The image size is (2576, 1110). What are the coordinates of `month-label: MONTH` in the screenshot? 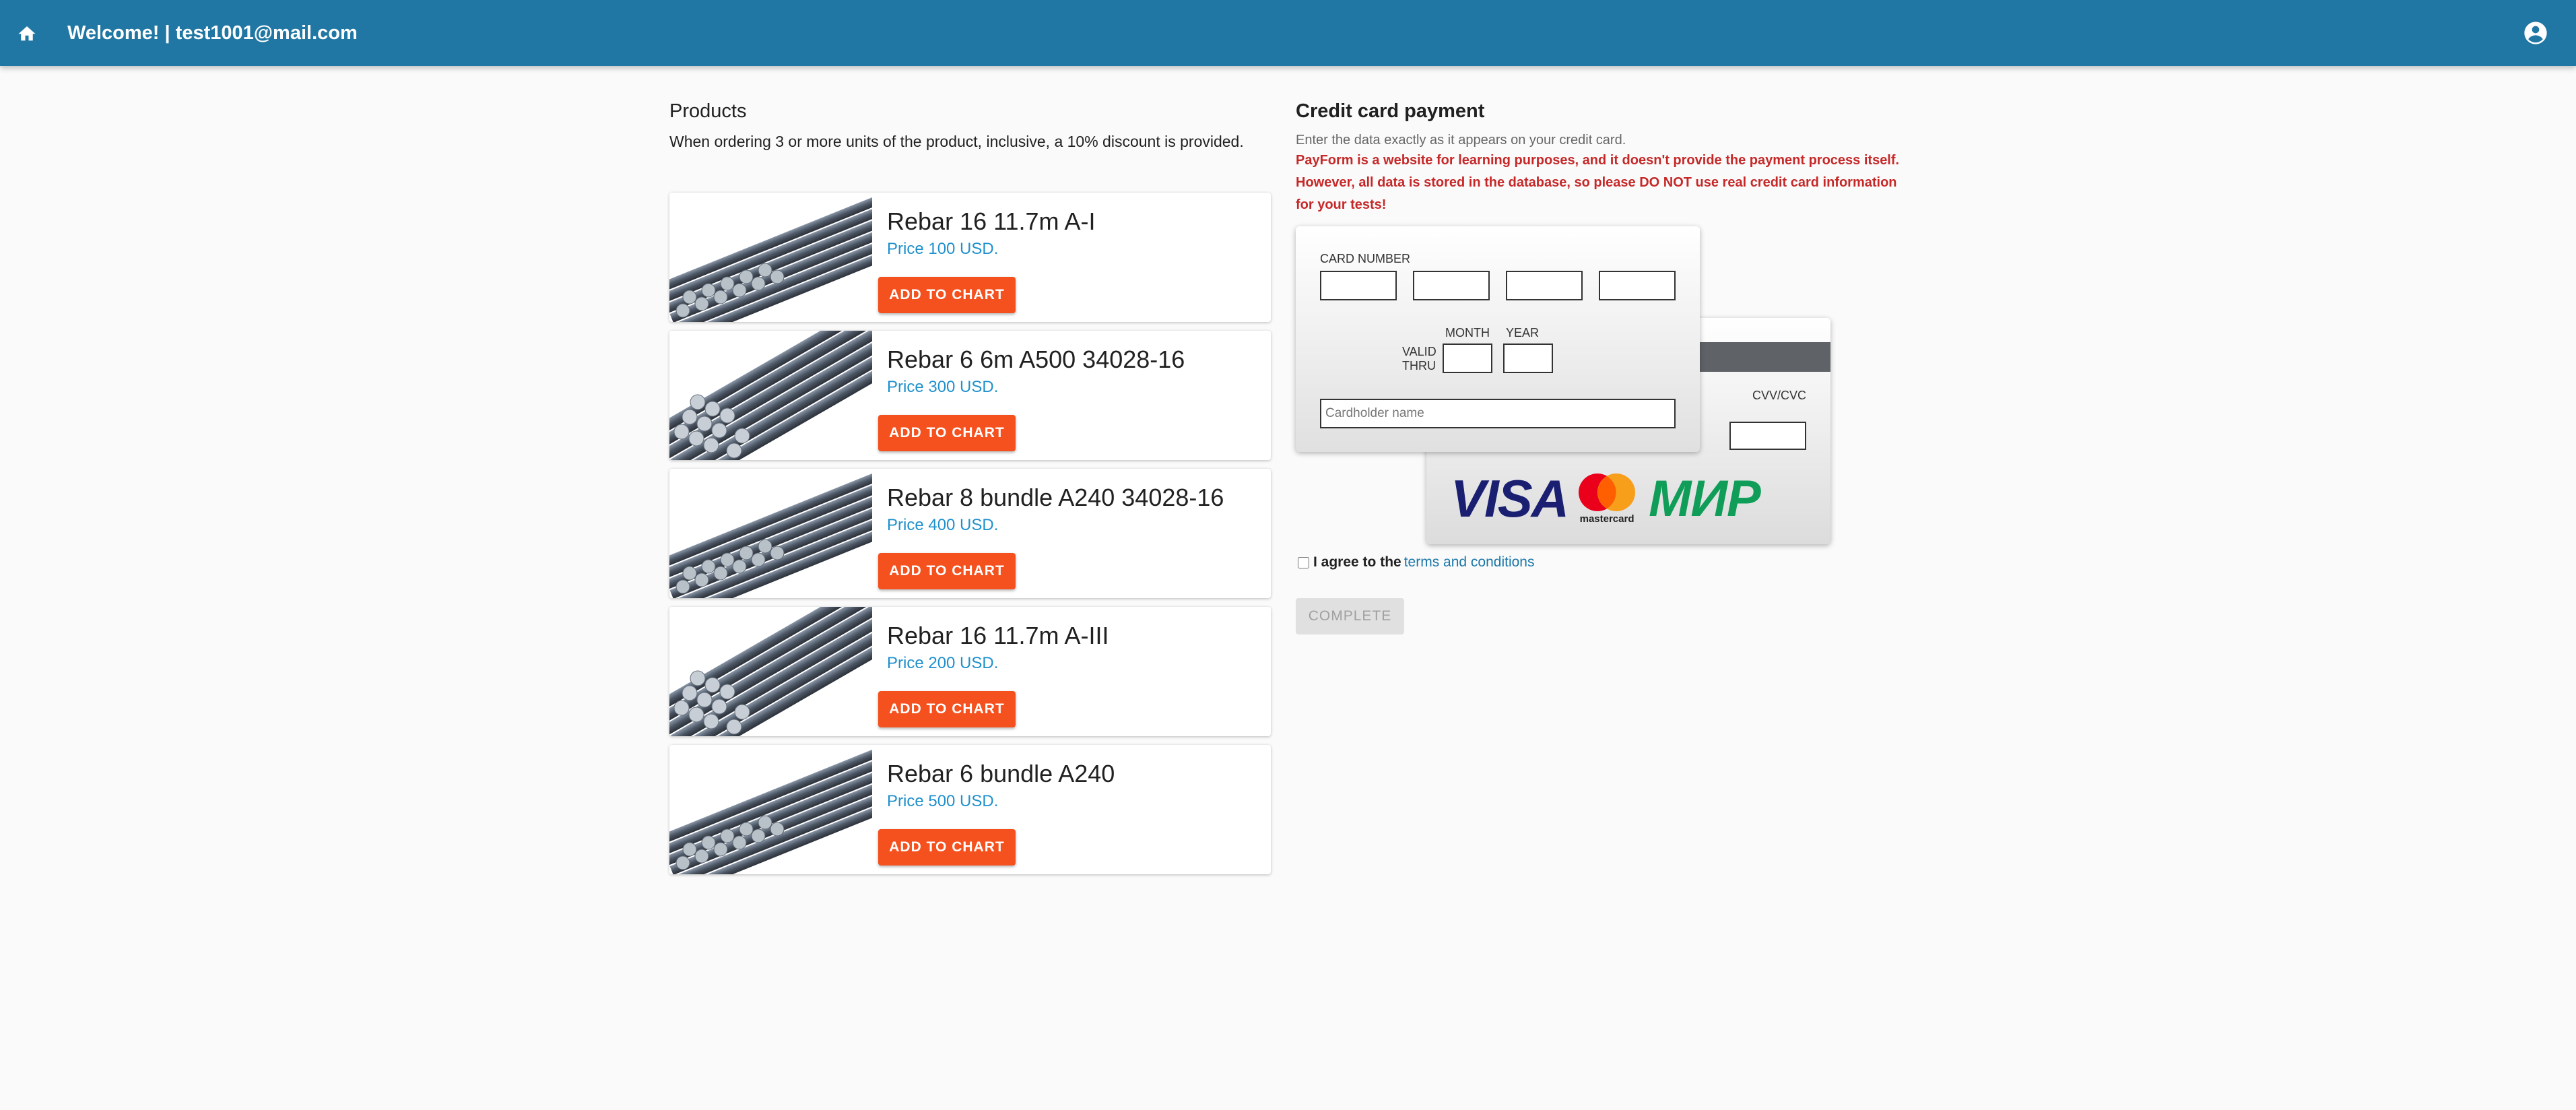 It's located at (1467, 332).